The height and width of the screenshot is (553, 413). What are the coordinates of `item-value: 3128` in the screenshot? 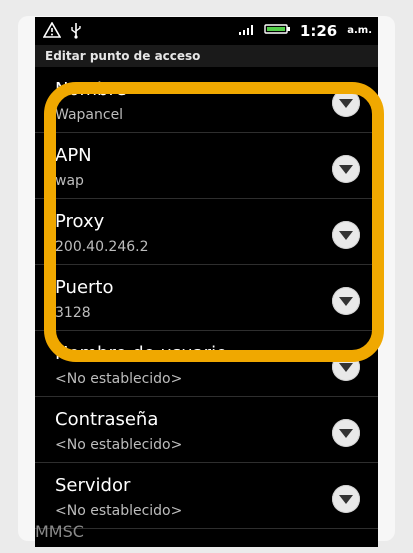 It's located at (73, 313).